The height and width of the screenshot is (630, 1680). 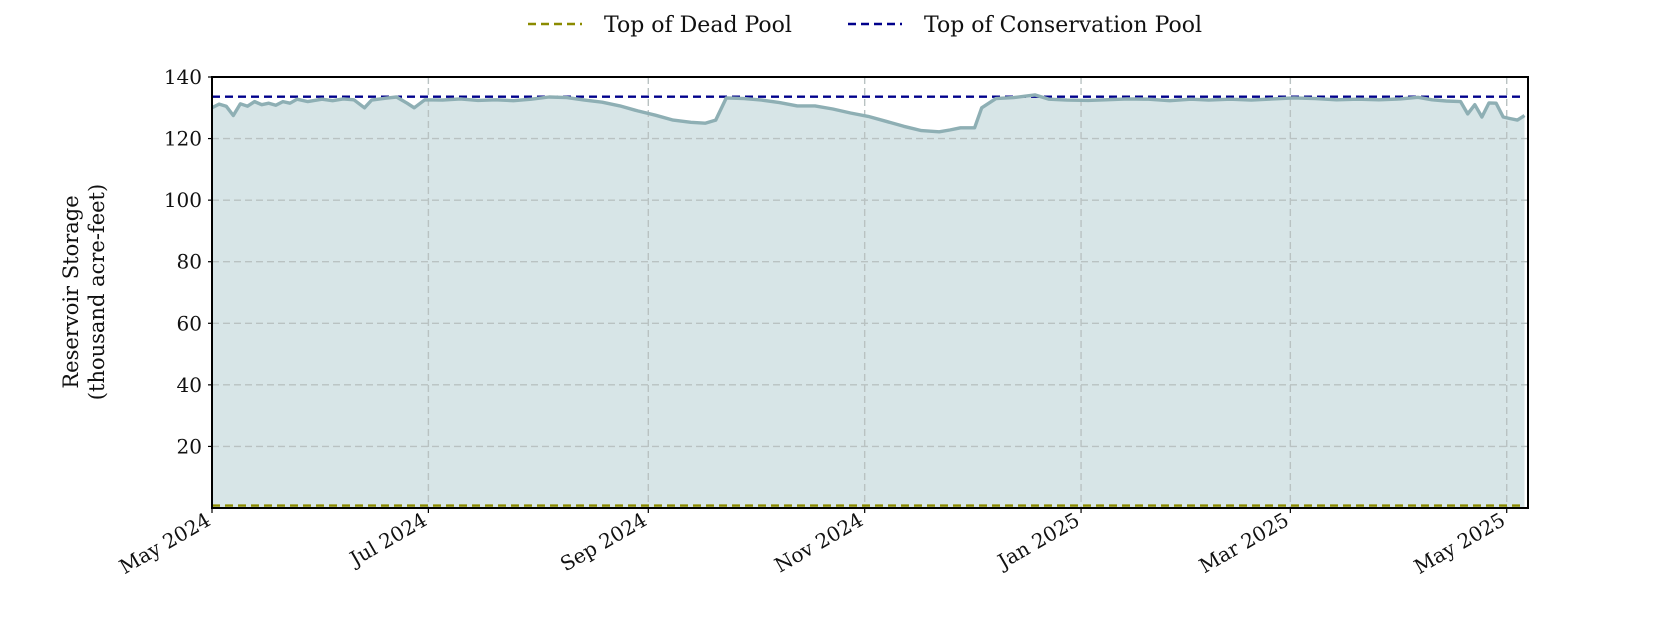 What do you see at coordinates (698, 25) in the screenshot?
I see `legend-label: Top of Dead Pool` at bounding box center [698, 25].